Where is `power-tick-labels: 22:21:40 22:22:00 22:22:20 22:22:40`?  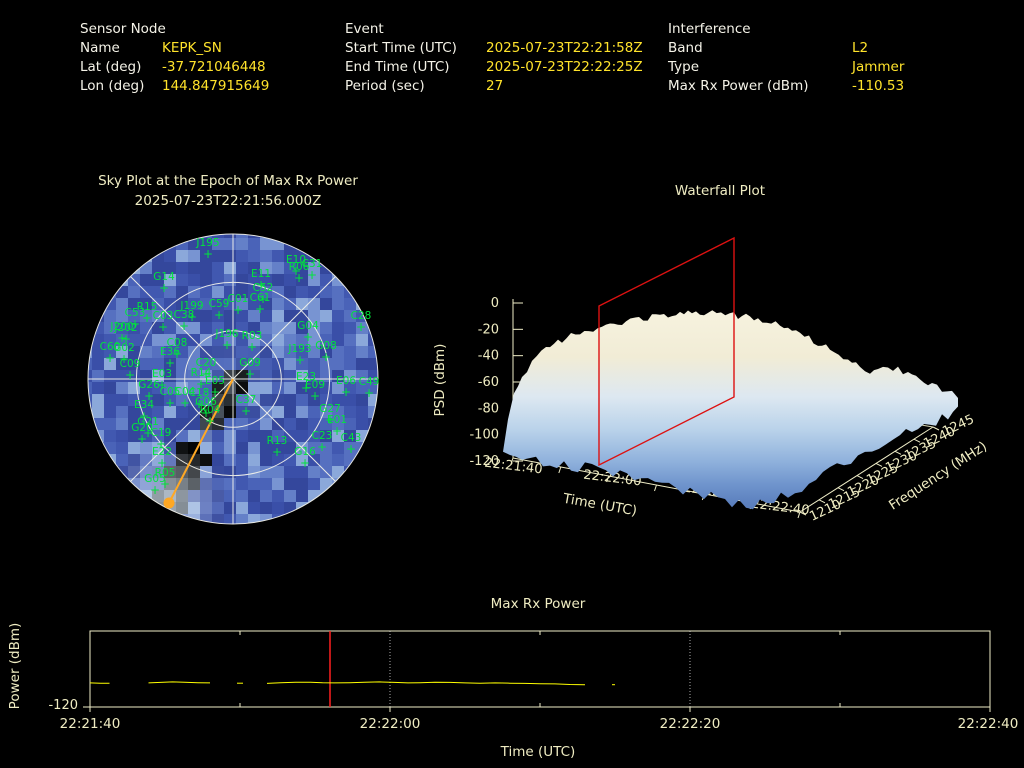
power-tick-labels: 22:21:40 22:22:00 22:22:20 22:22:40 is located at coordinates (539, 724).